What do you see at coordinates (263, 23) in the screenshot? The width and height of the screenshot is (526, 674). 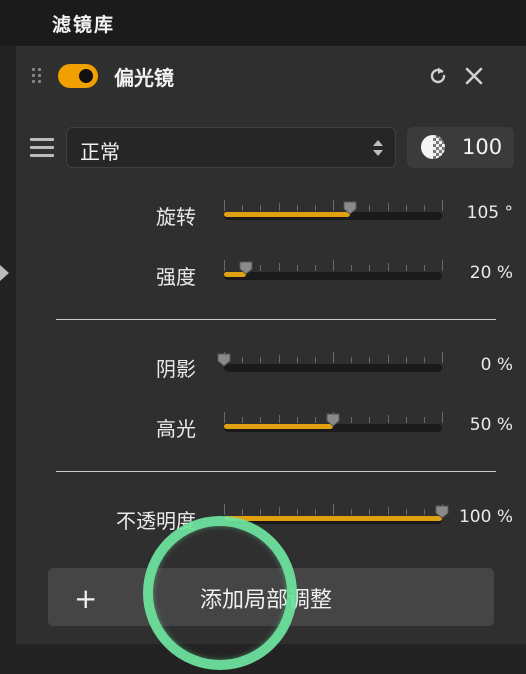 I see `panel-header: 滤镜库` at bounding box center [263, 23].